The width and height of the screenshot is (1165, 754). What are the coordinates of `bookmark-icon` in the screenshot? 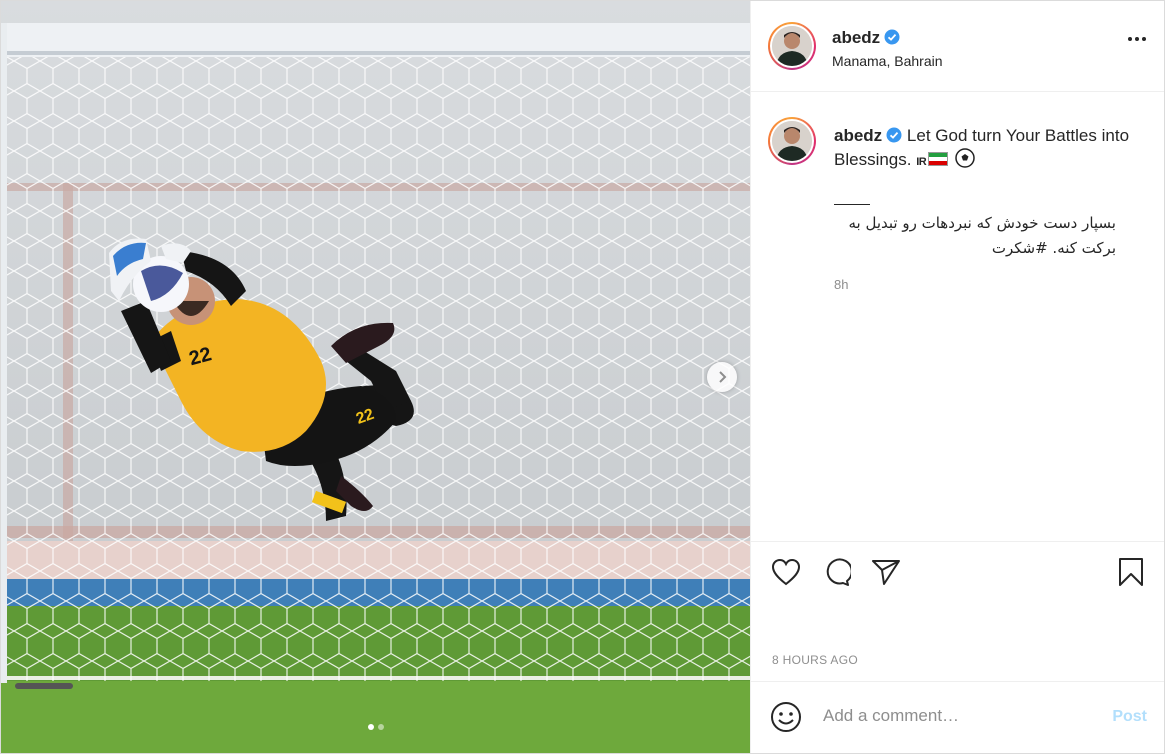 It's located at (1131, 572).